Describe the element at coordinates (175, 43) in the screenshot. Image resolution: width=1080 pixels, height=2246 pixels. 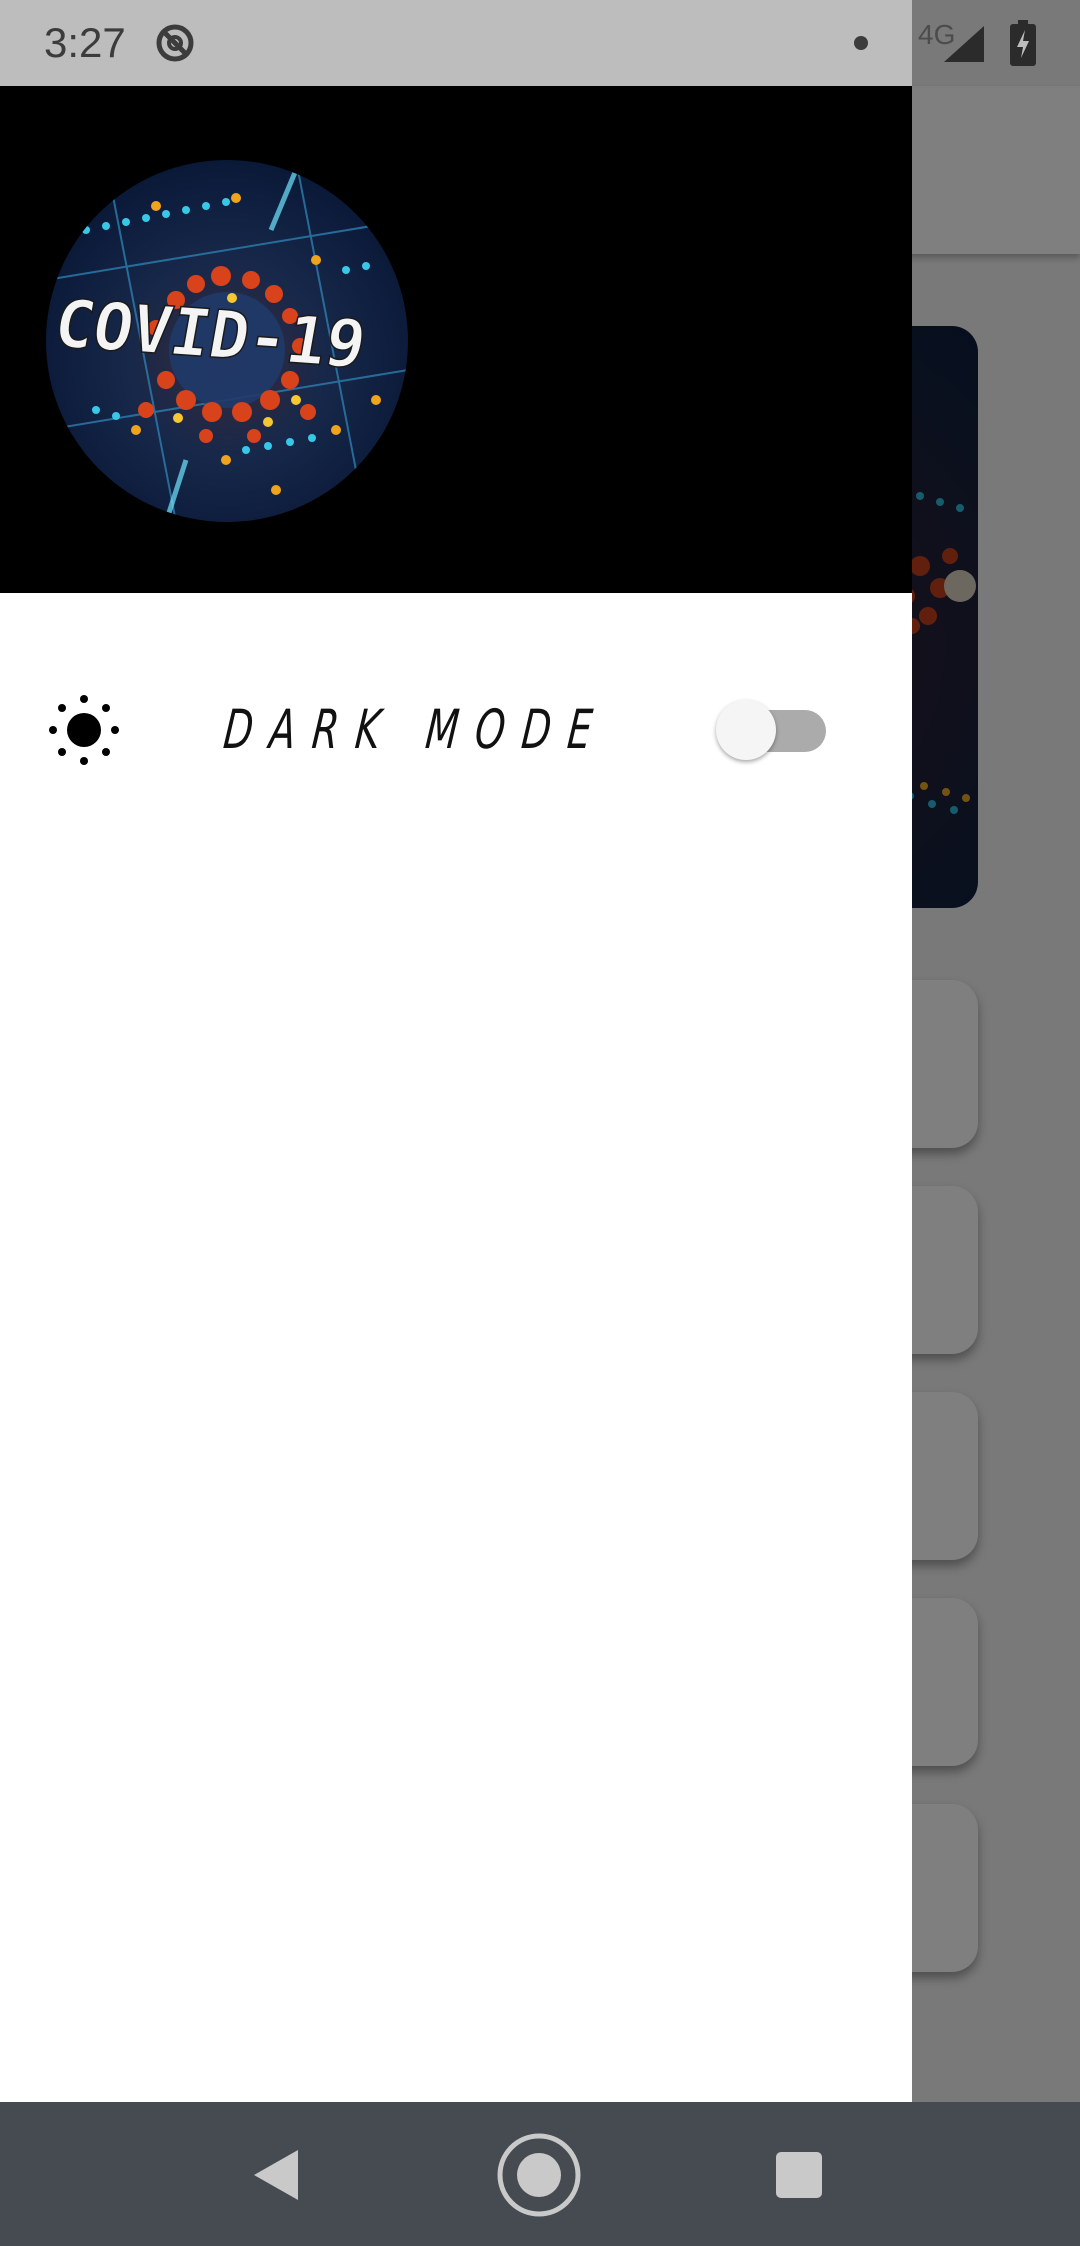
I see `sync-off-icon` at that location.